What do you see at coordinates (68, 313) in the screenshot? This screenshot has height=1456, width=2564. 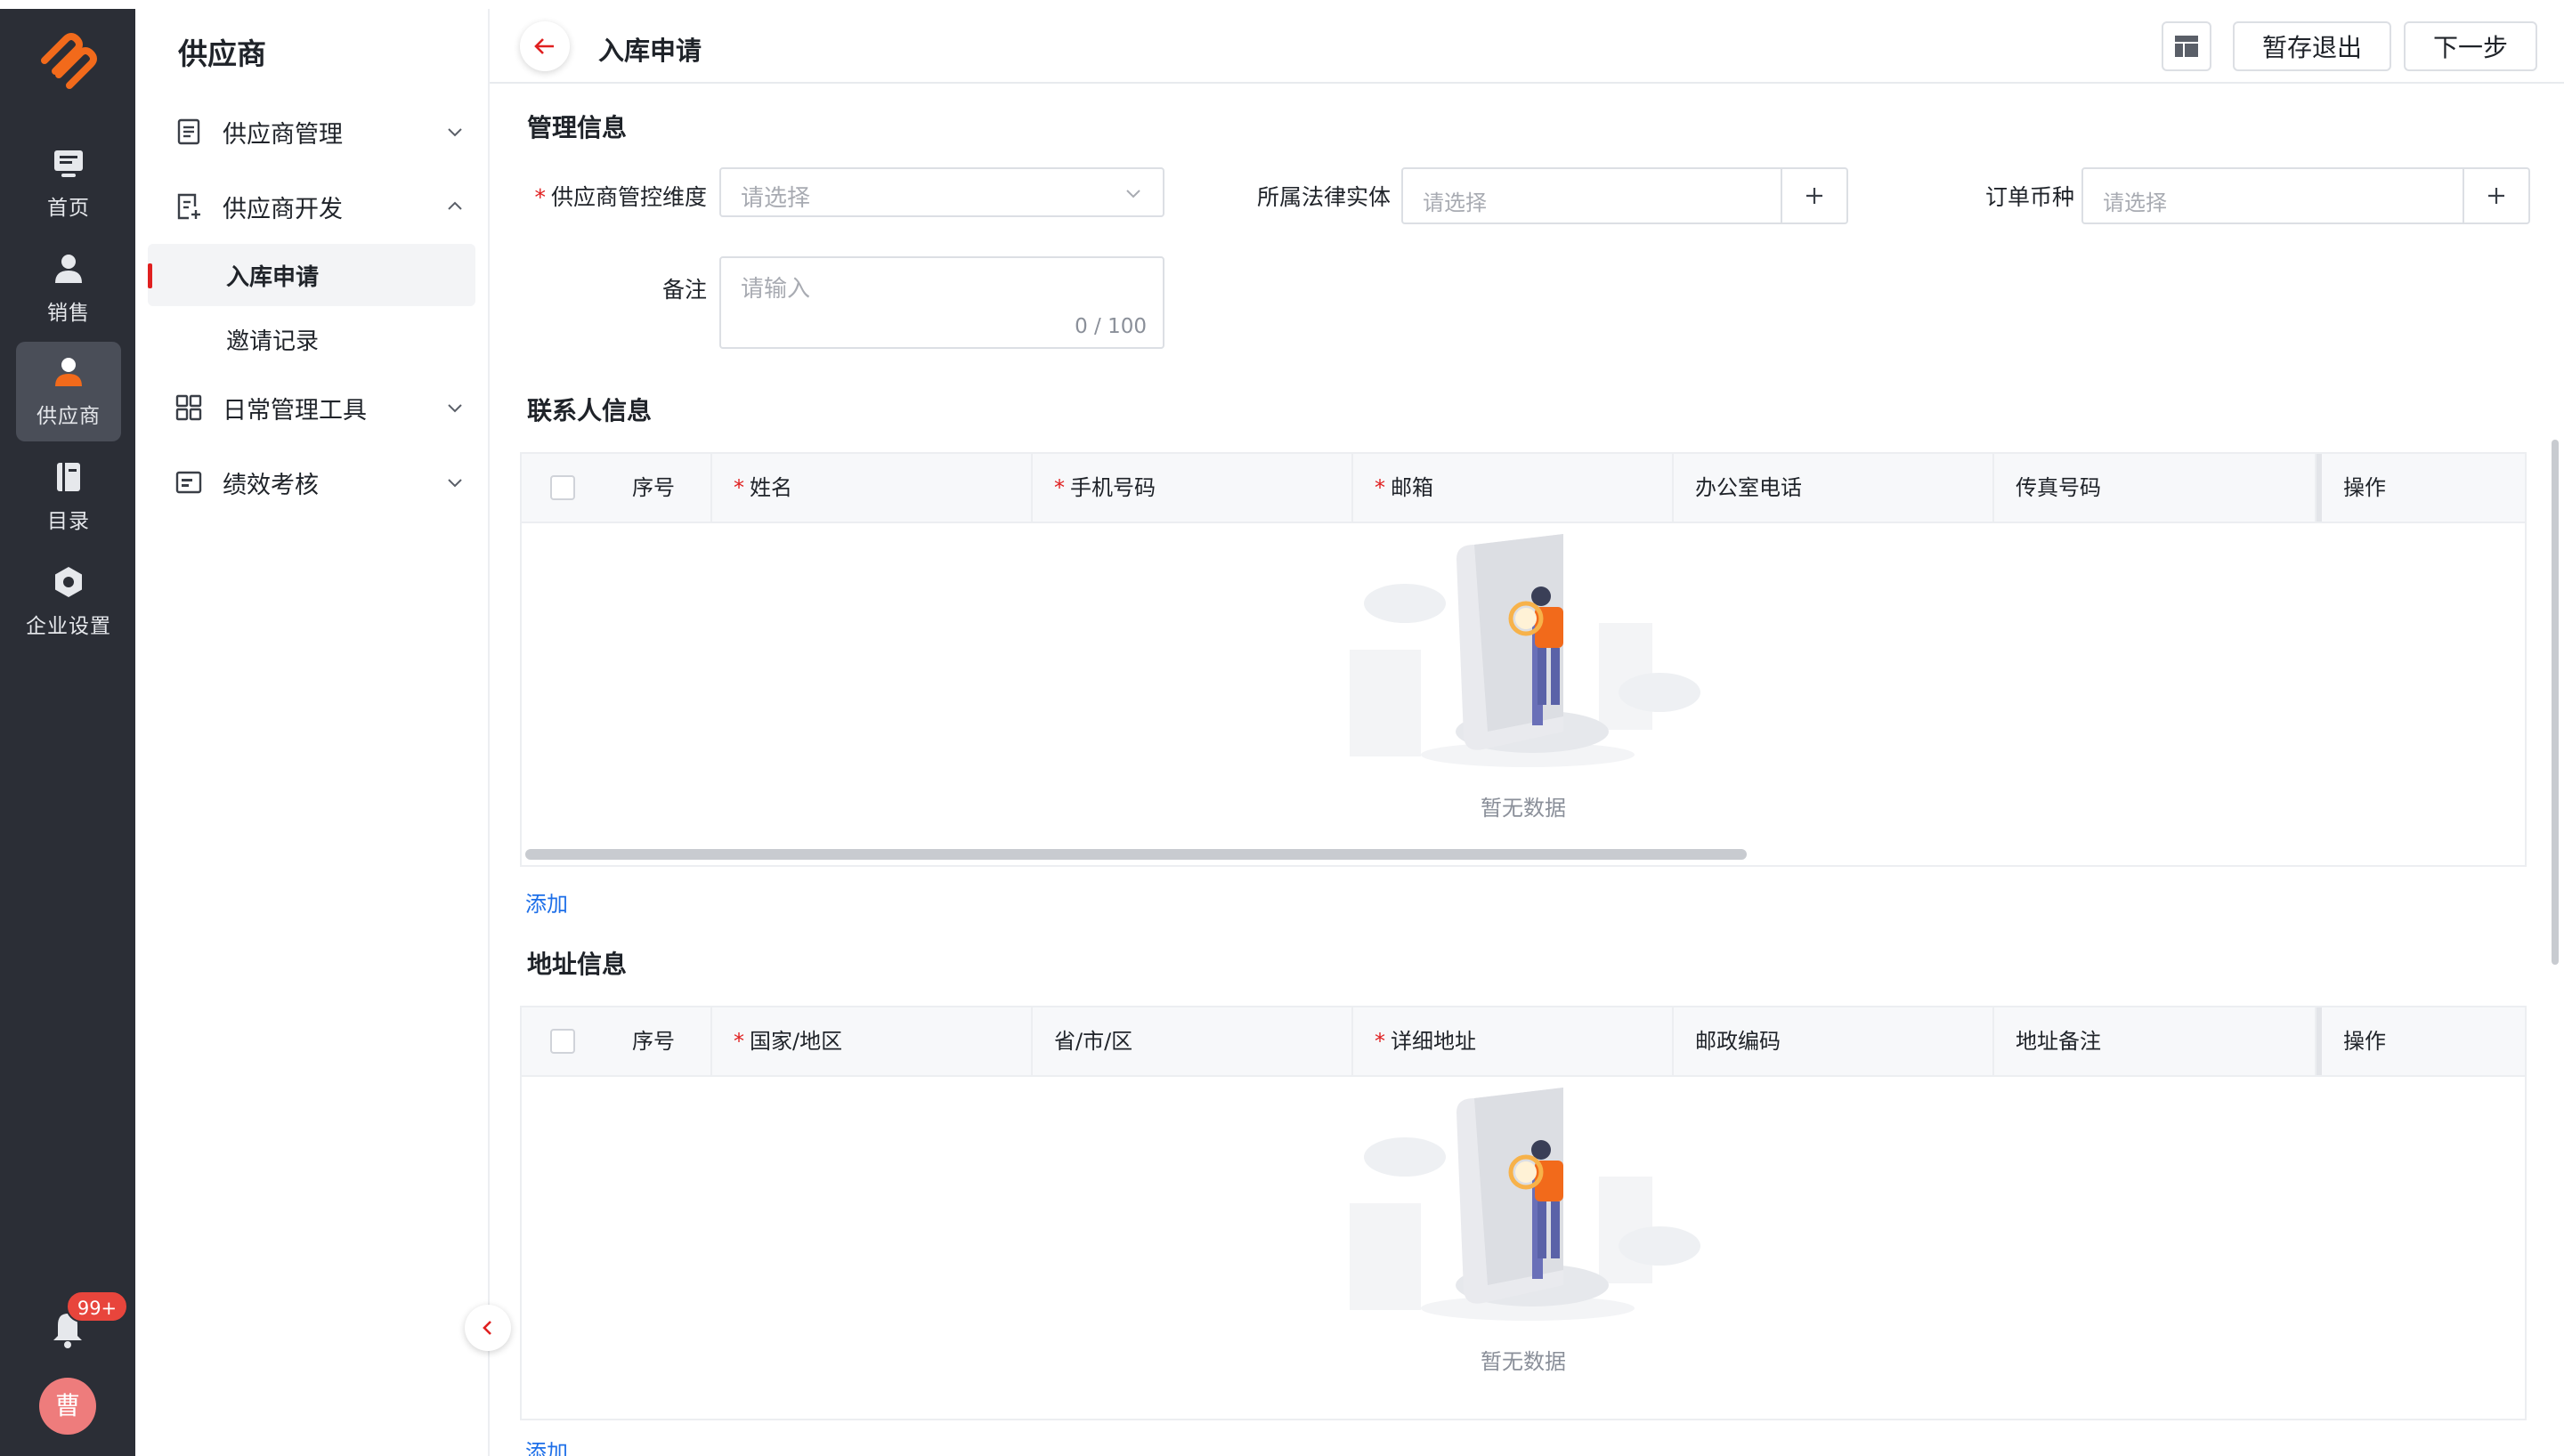 I see `rail-item-label: 销售` at bounding box center [68, 313].